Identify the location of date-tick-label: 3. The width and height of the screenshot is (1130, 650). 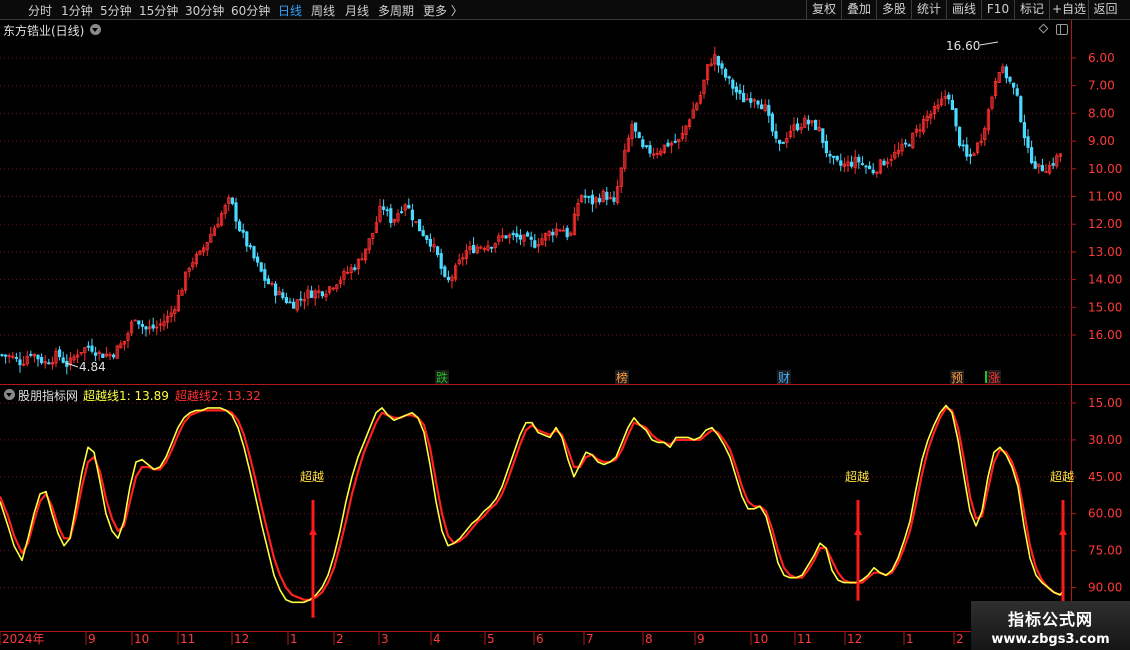
(385, 639).